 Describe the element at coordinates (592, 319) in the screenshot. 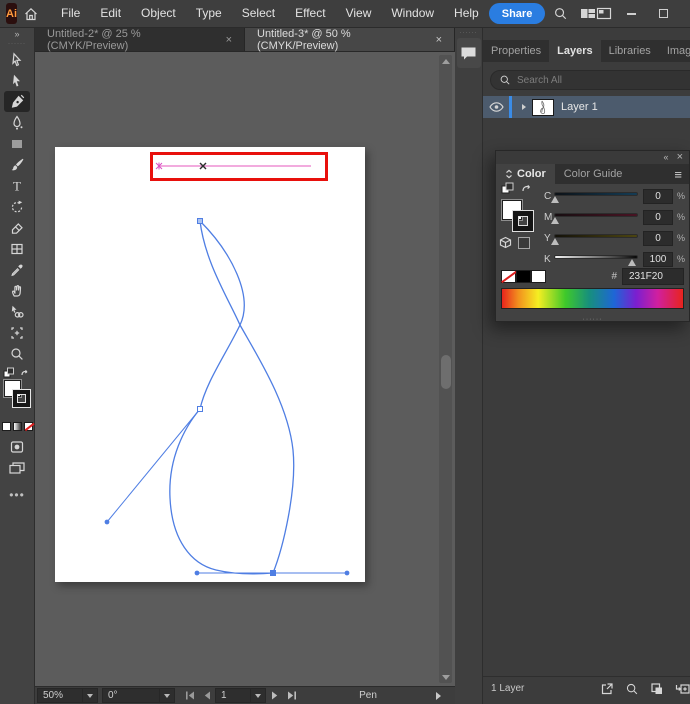

I see `panel-resize-grip: ······` at that location.